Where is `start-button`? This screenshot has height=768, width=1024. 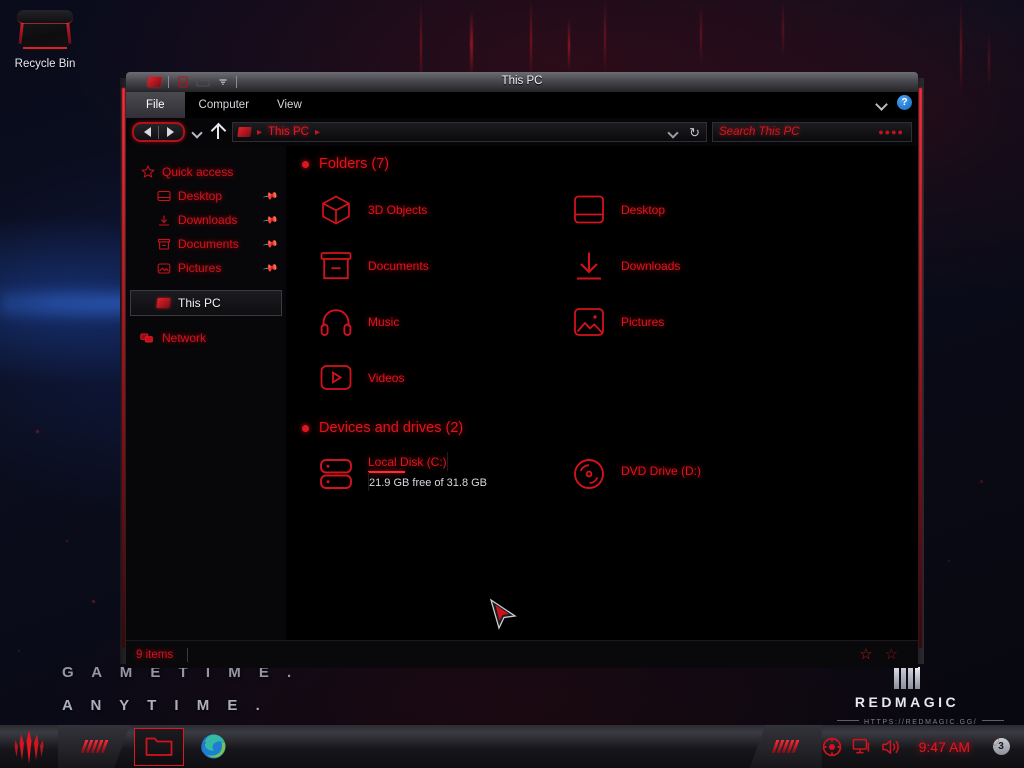 start-button is located at coordinates (29, 746).